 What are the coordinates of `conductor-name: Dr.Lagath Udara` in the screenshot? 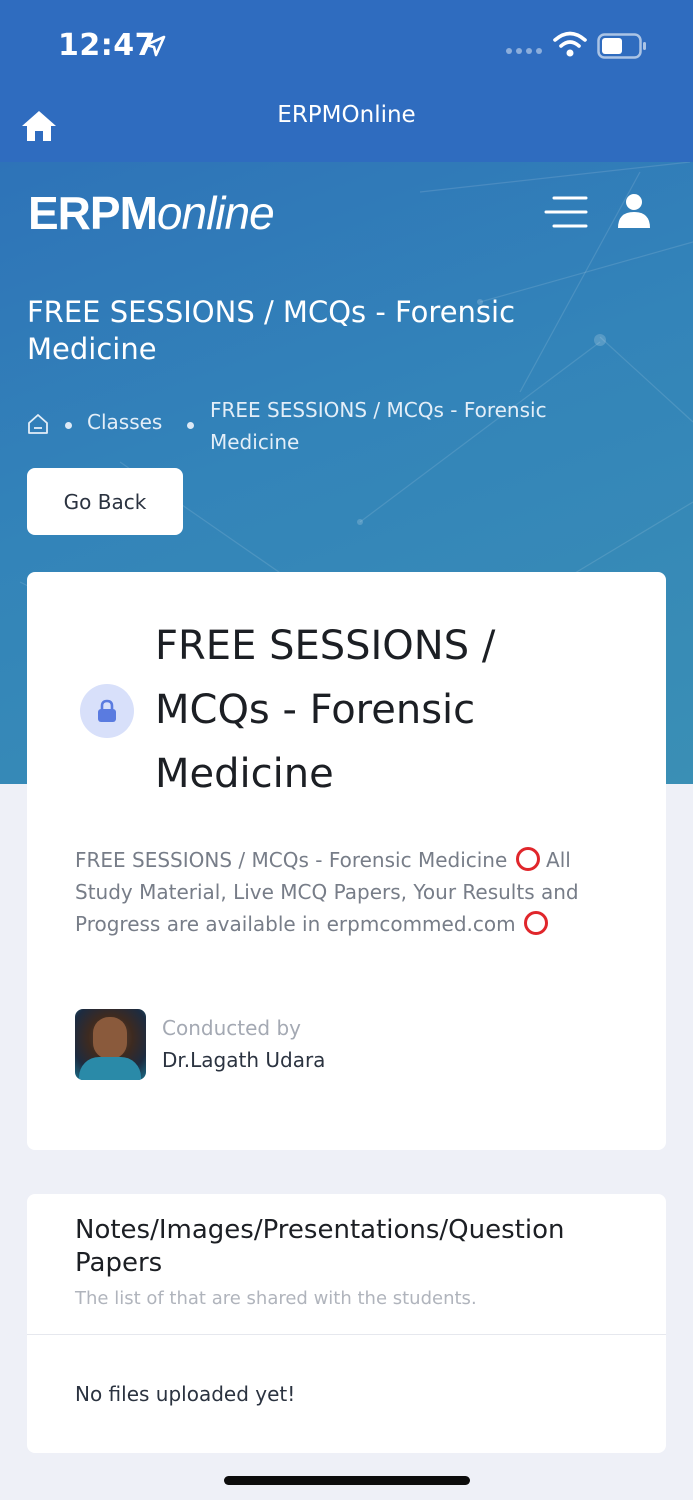 It's located at (244, 1060).